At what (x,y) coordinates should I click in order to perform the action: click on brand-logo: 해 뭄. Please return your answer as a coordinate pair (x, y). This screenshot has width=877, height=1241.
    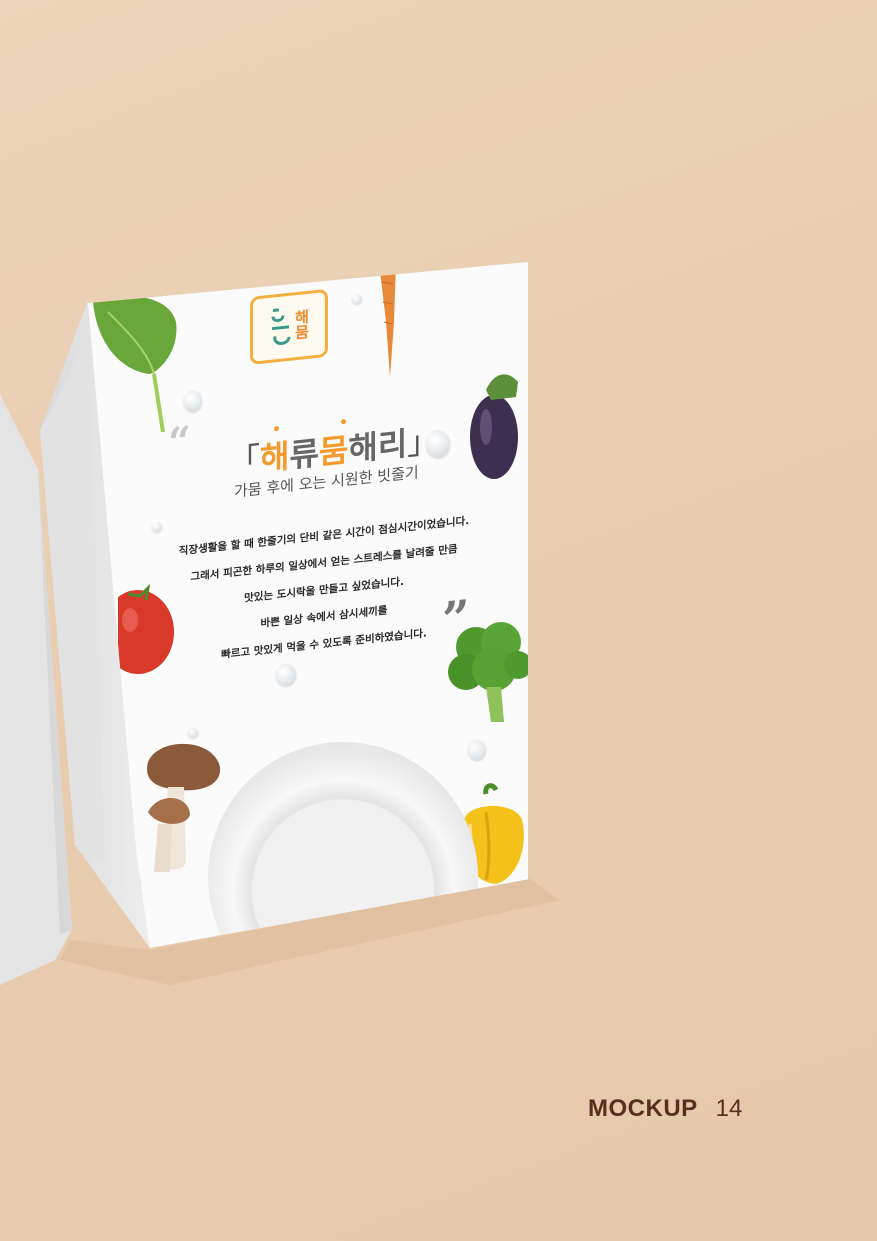
    Looking at the image, I should click on (289, 326).